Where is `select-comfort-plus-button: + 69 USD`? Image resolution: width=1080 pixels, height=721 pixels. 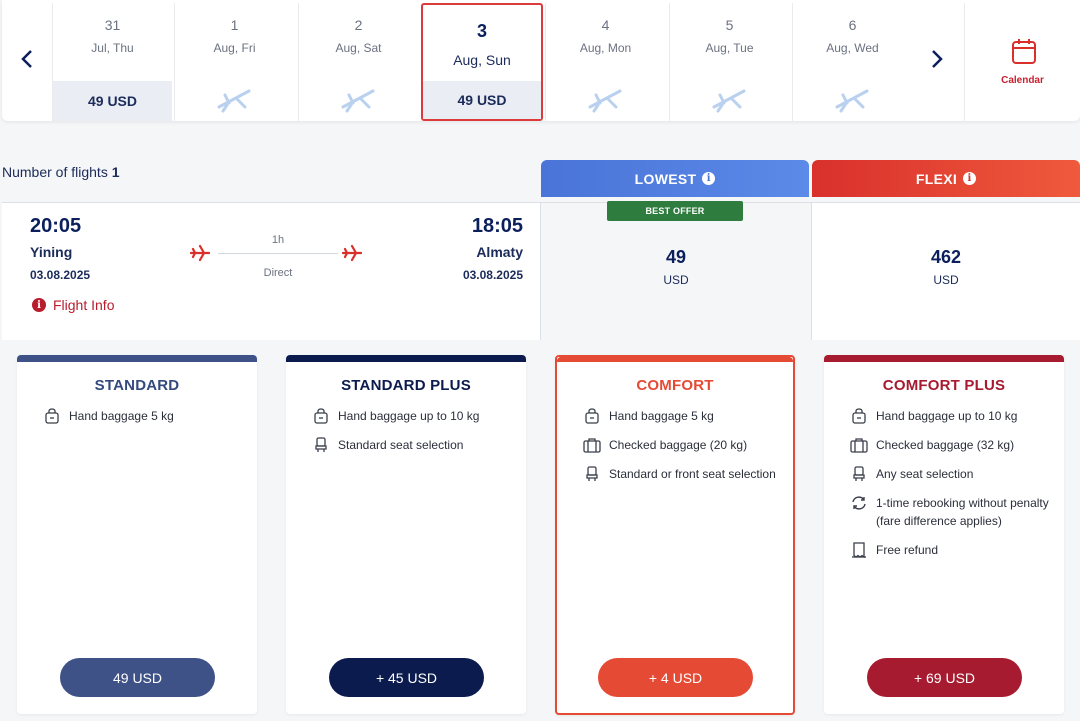 select-comfort-plus-button: + 69 USD is located at coordinates (944, 677).